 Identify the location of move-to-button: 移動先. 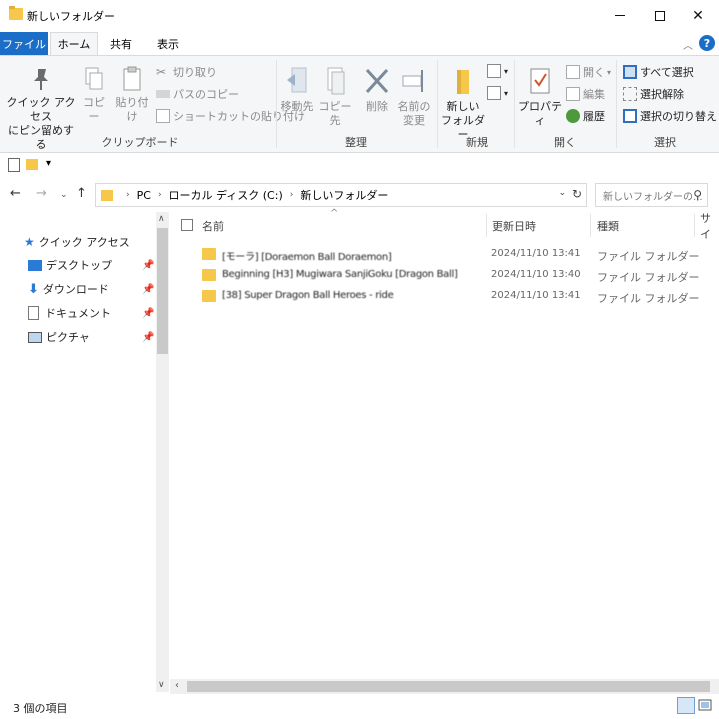
(297, 90).